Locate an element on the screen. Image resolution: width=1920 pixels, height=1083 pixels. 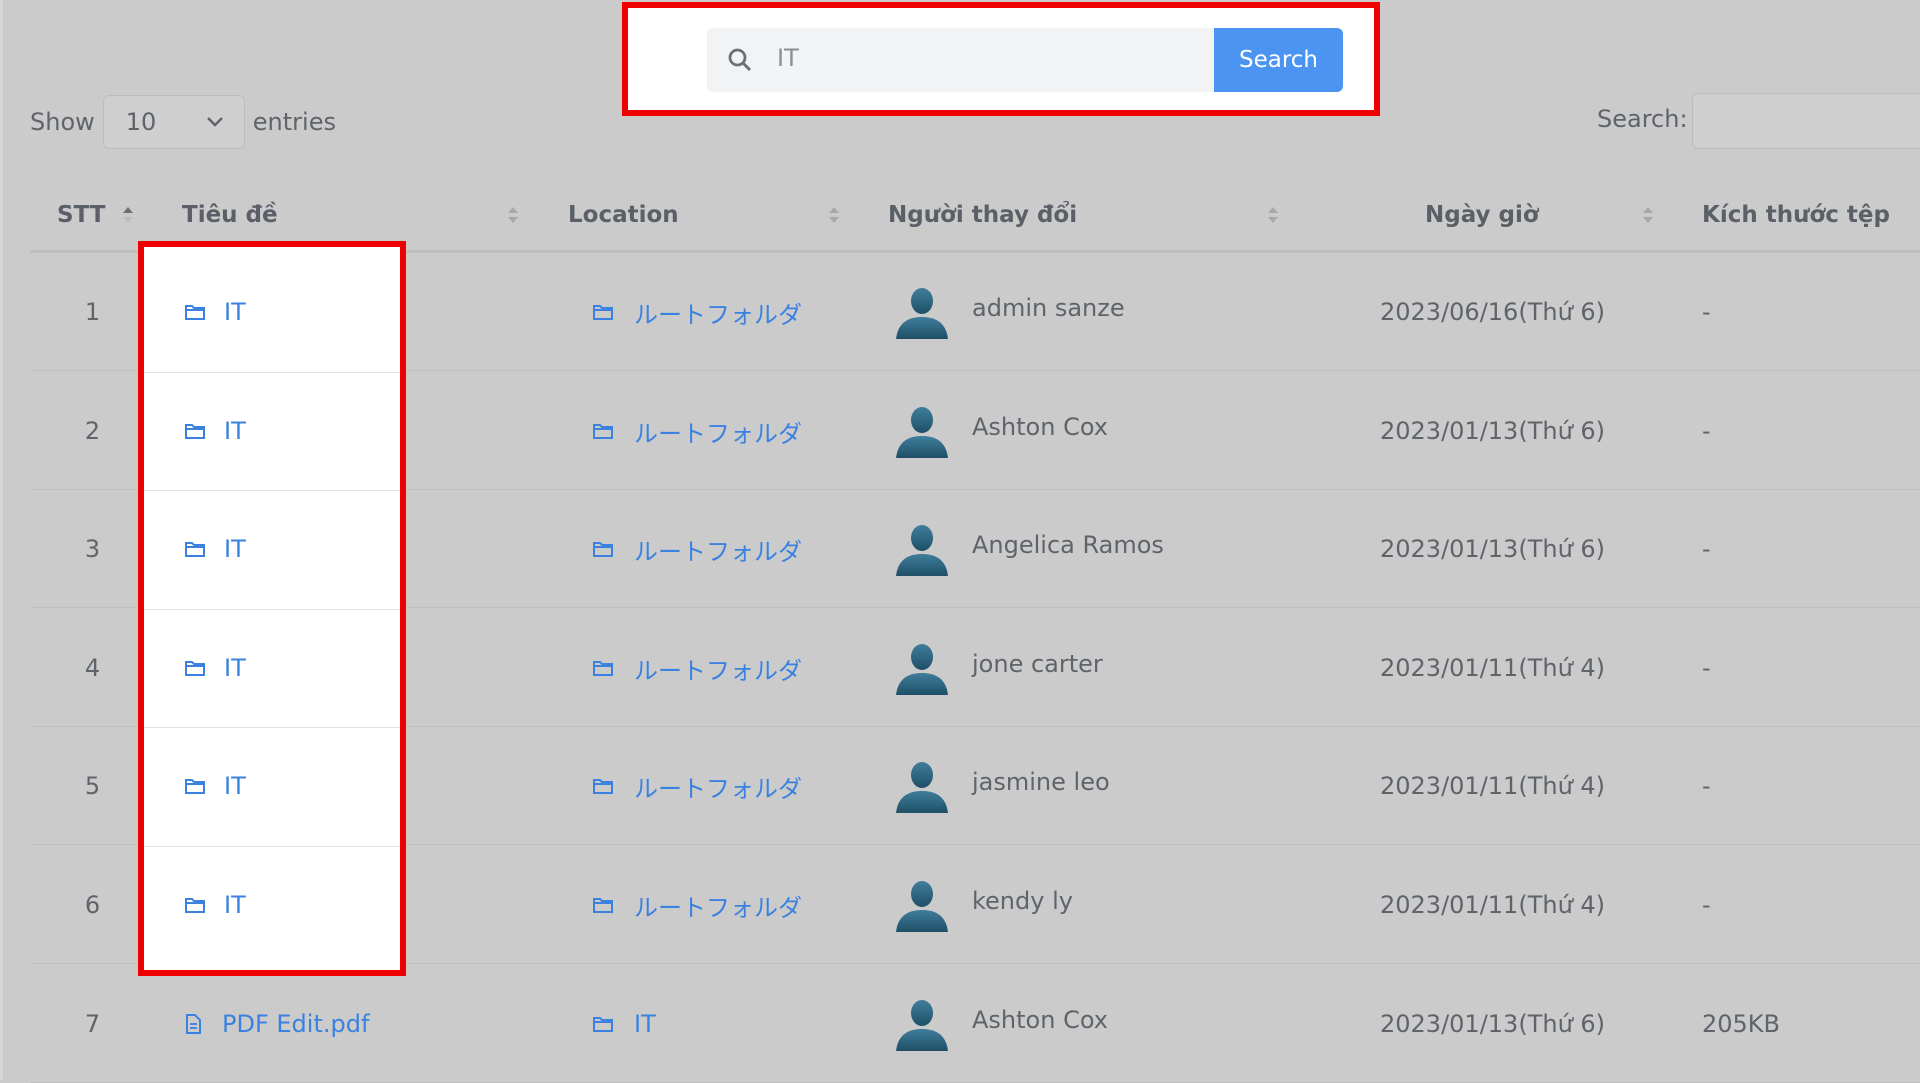
row-user: Angelica Ramos is located at coordinates (1028, 549).